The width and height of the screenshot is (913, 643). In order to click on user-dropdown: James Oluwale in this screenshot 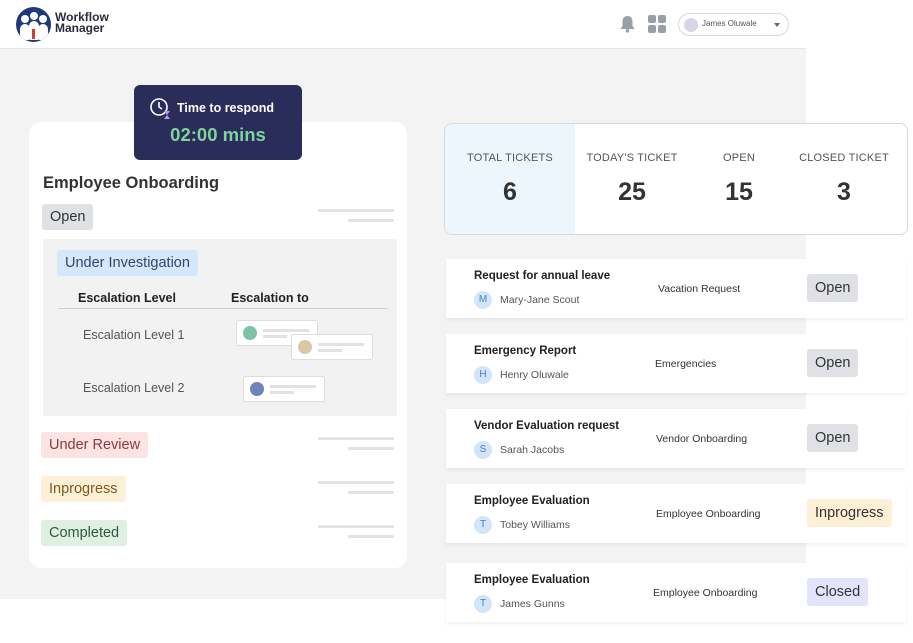, I will do `click(733, 24)`.